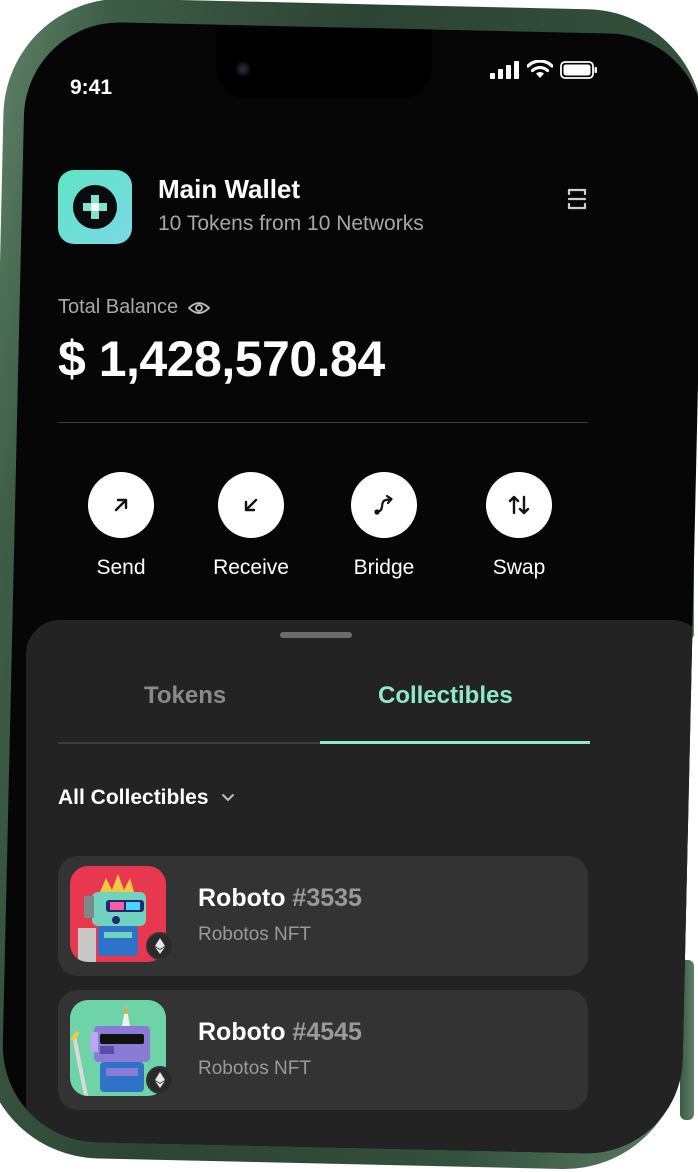 The height and width of the screenshot is (1172, 698). Describe the element at coordinates (326, 537) in the screenshot. I see `action-row: Send Receive Bridge Swap` at that location.